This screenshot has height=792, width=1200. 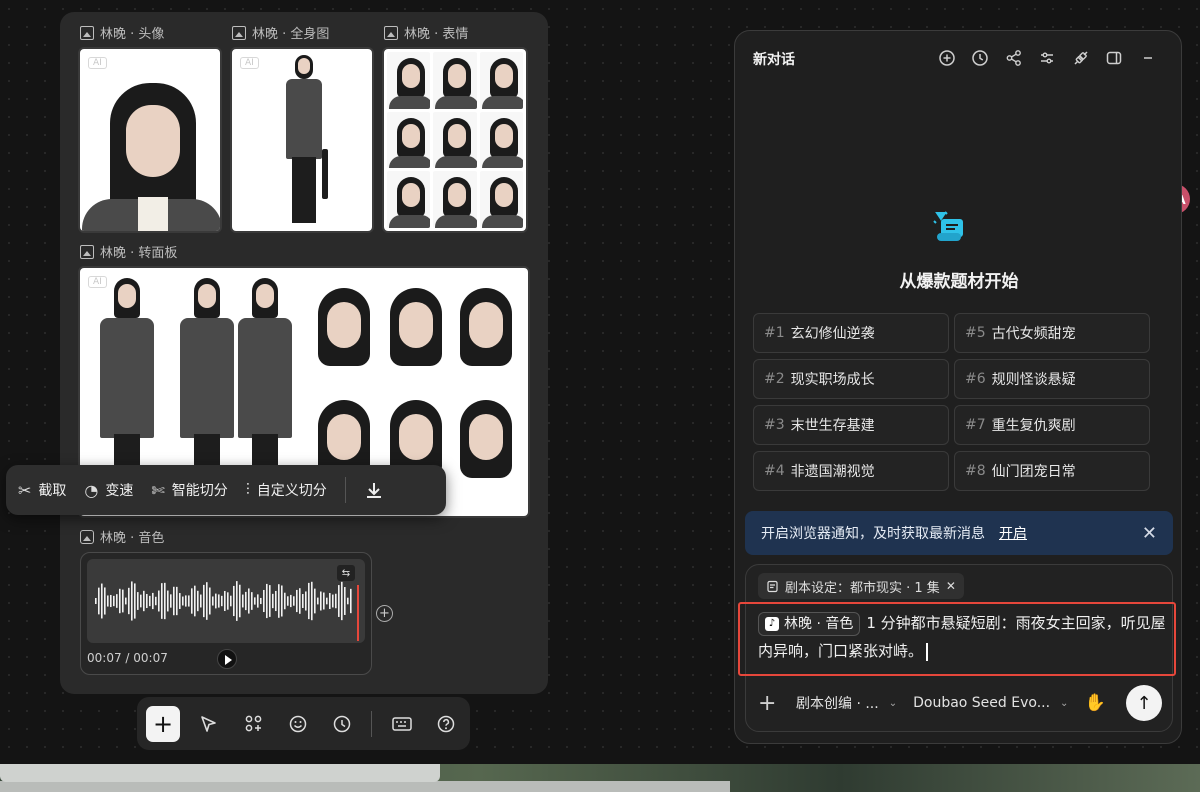 What do you see at coordinates (990, 703) in the screenshot?
I see `model-select: Doubao Seed Evo... ⌄` at bounding box center [990, 703].